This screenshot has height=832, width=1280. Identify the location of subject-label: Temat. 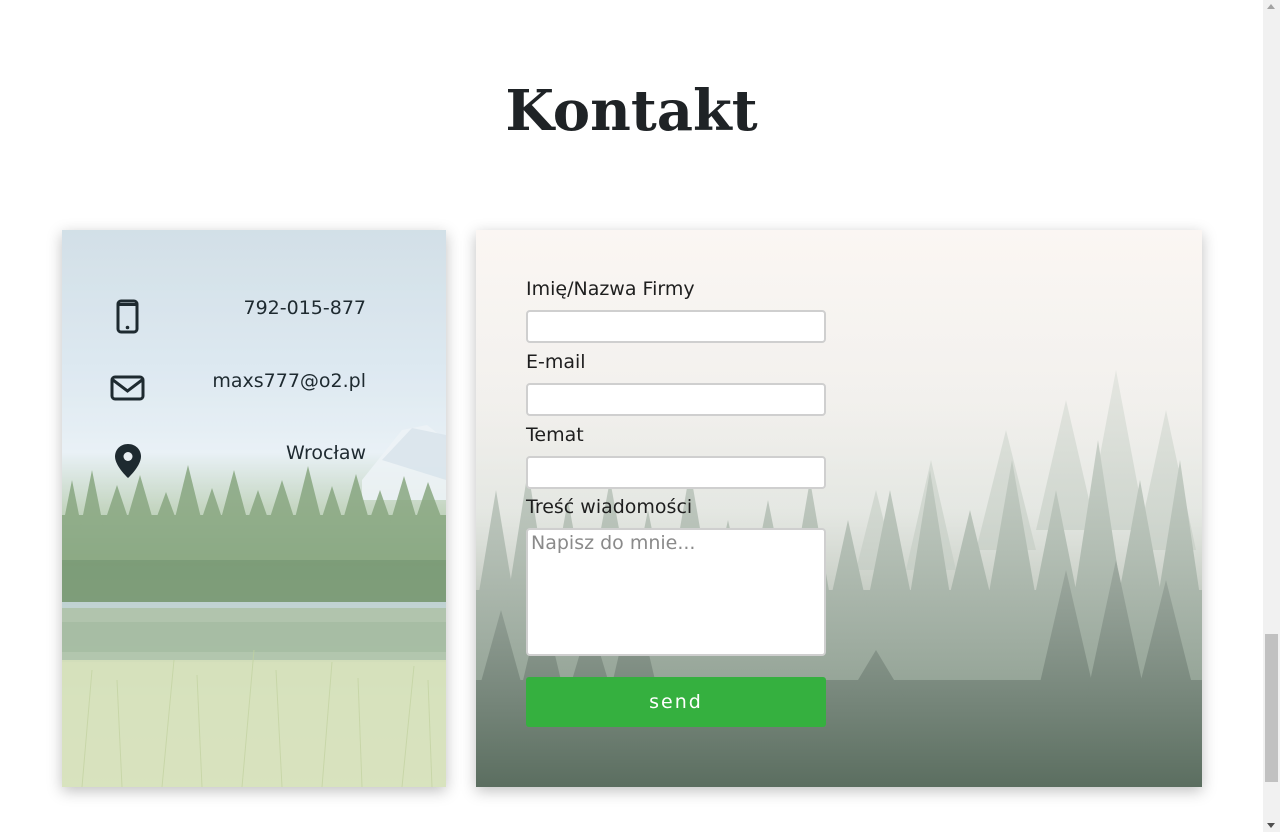
(555, 435).